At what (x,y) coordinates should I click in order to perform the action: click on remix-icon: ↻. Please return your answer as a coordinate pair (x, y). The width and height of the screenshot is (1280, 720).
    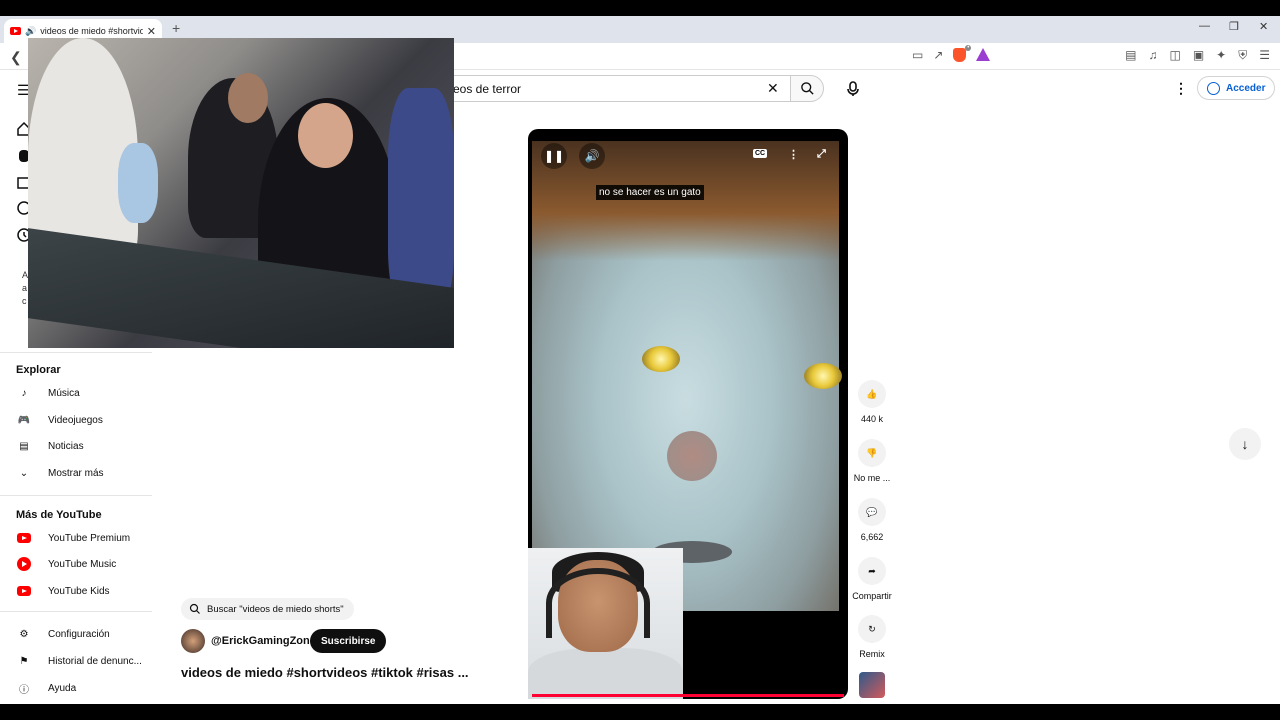
    Looking at the image, I should click on (872, 629).